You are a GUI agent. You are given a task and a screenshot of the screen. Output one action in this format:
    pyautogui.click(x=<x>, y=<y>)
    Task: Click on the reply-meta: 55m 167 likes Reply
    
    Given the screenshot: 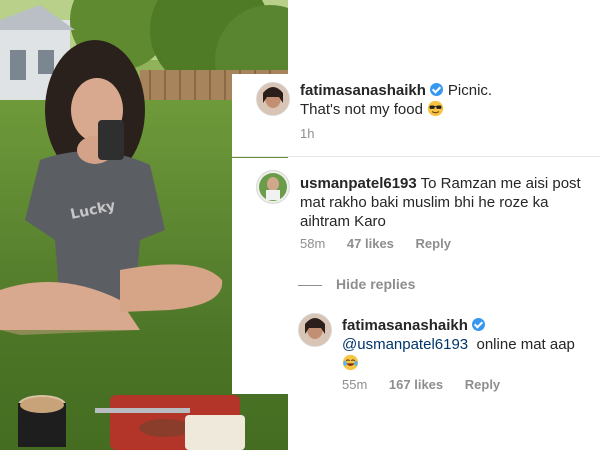 What is the action you would take?
    pyautogui.click(x=430, y=384)
    